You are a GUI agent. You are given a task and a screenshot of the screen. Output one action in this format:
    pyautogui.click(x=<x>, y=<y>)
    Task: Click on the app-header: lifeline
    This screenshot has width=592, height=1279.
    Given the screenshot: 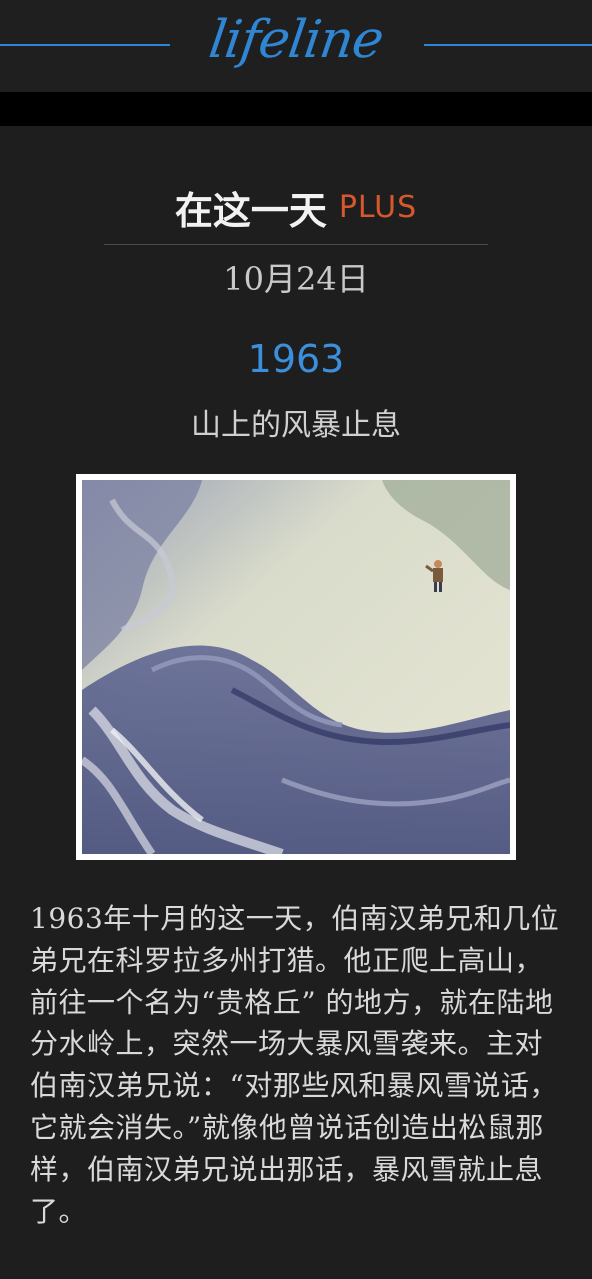 What is the action you would take?
    pyautogui.click(x=296, y=46)
    